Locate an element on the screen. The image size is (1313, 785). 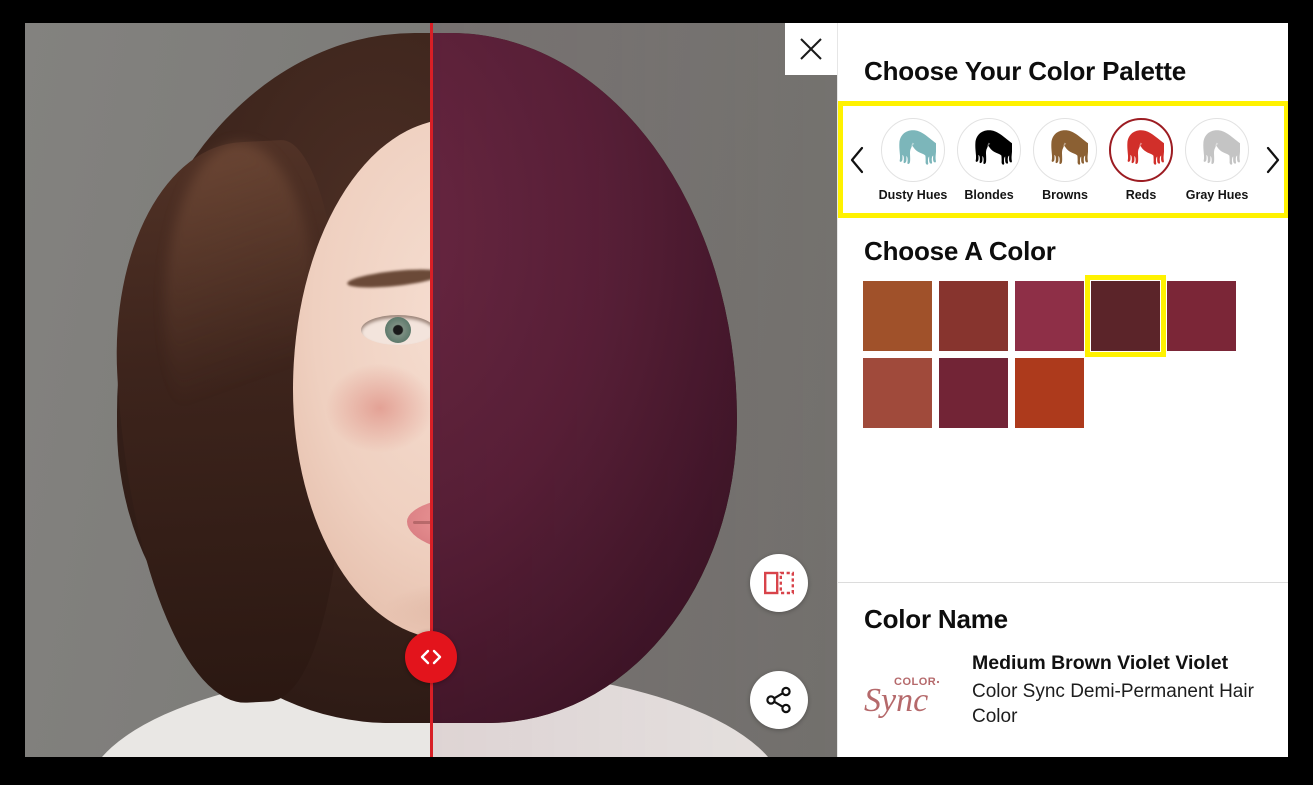
subject-hair-sheen is located at coordinates (240, 308).